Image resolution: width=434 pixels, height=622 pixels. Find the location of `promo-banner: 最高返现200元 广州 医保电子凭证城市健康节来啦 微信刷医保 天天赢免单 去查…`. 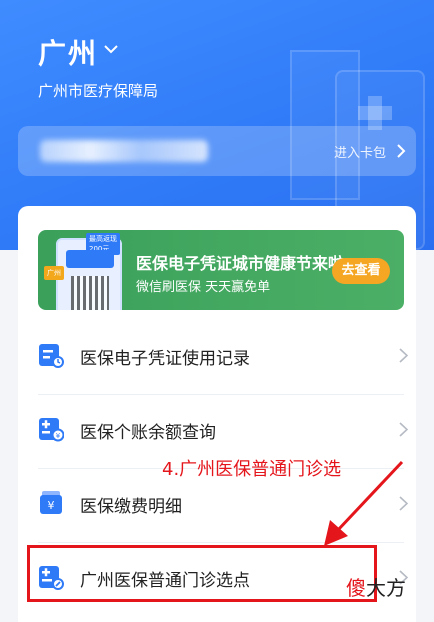

promo-banner: 最高返现200元 广州 医保电子凭证城市健康节来啦 微信刷医保 天天赢免单 去查… is located at coordinates (221, 270).